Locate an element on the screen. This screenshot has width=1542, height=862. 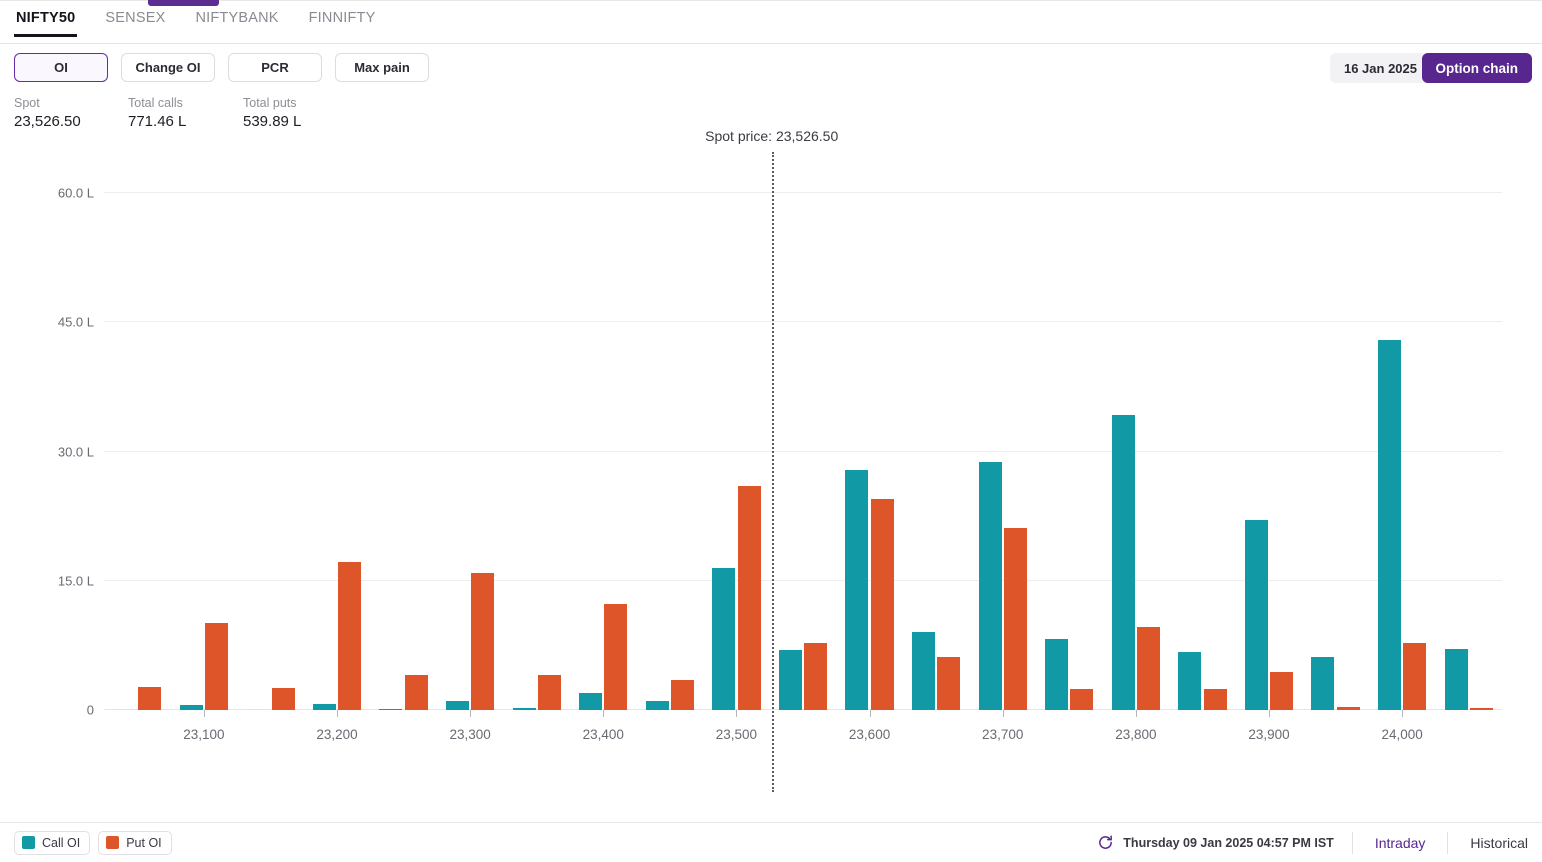
legend-item-call-oi: Call OI is located at coordinates (52, 842).